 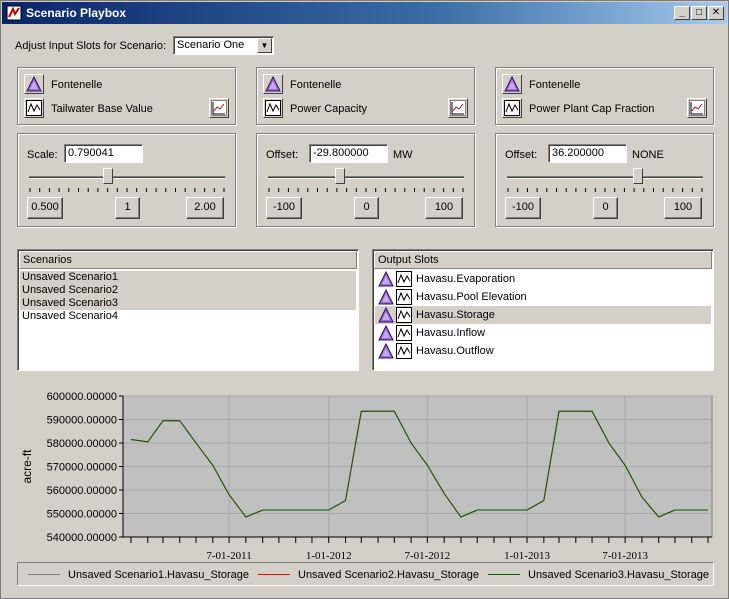 What do you see at coordinates (159, 575) in the screenshot?
I see `legend-label: Unsaved Scenario1.Havasu_Storage` at bounding box center [159, 575].